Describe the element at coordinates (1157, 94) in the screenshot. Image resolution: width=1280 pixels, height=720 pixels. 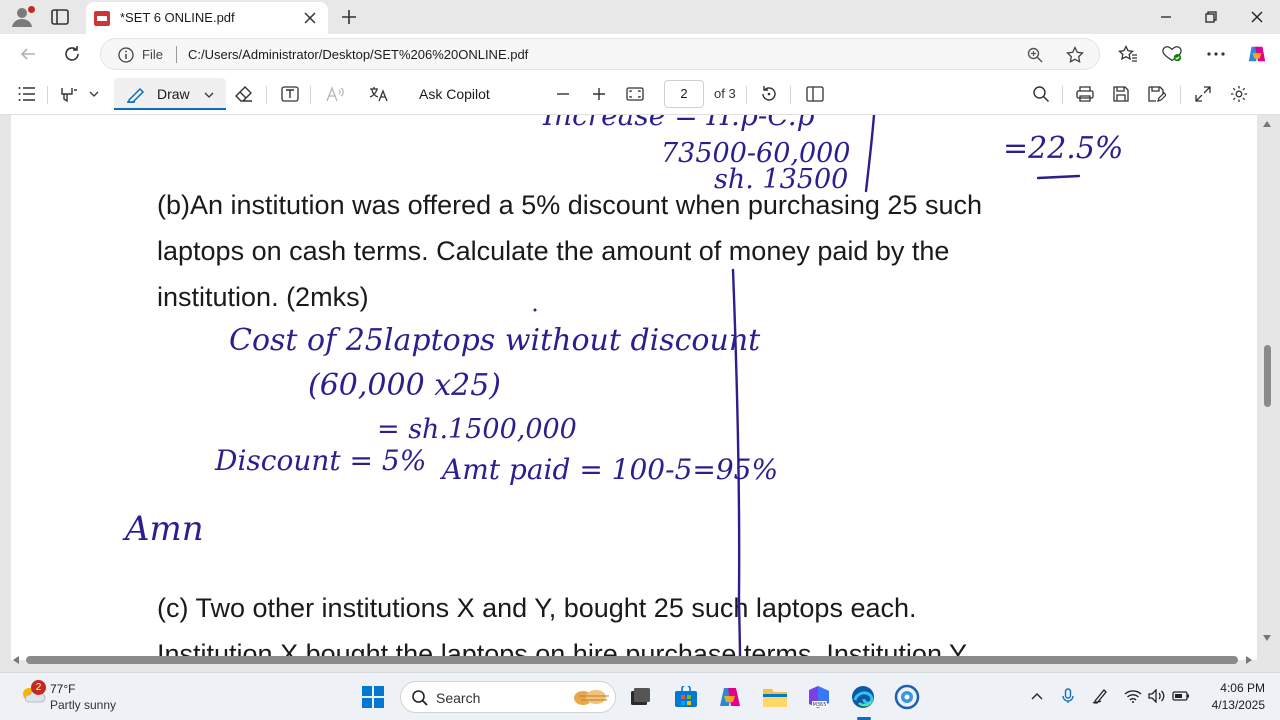
I see `save-as-icon` at that location.